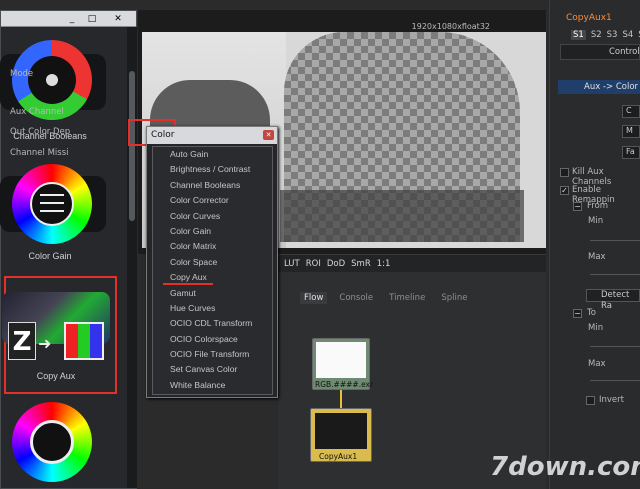 This screenshot has width=640, height=489. I want to click on tools-titlebar: _ □ ✕, so click(68, 19).